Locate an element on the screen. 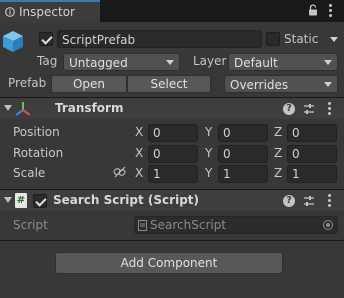  position-z-field: 0 is located at coordinates (312, 133).